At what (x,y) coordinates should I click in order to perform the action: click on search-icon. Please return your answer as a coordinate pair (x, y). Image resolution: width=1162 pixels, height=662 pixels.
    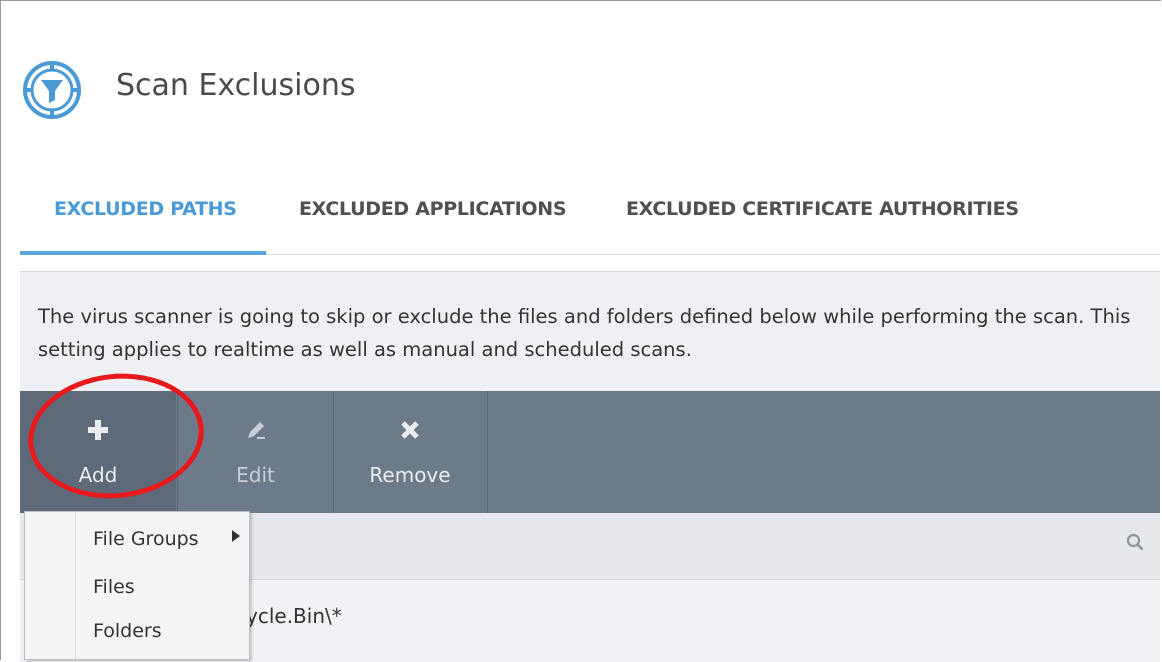
    Looking at the image, I should click on (1135, 542).